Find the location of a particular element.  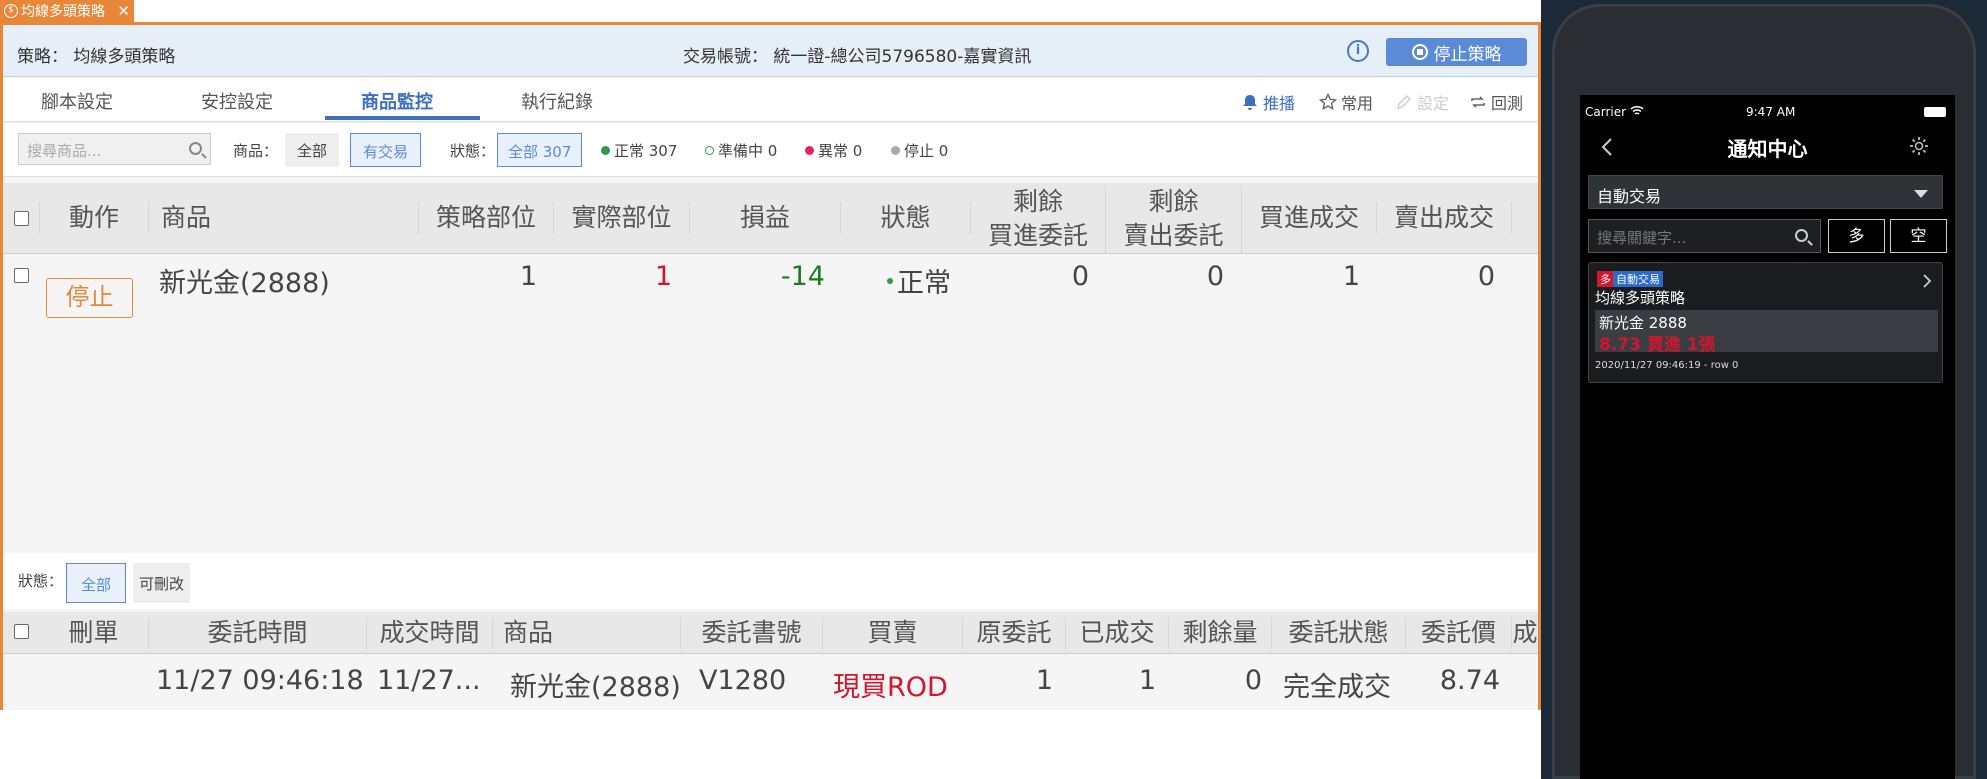

status-normal-filter: 正常 307 is located at coordinates (639, 150).